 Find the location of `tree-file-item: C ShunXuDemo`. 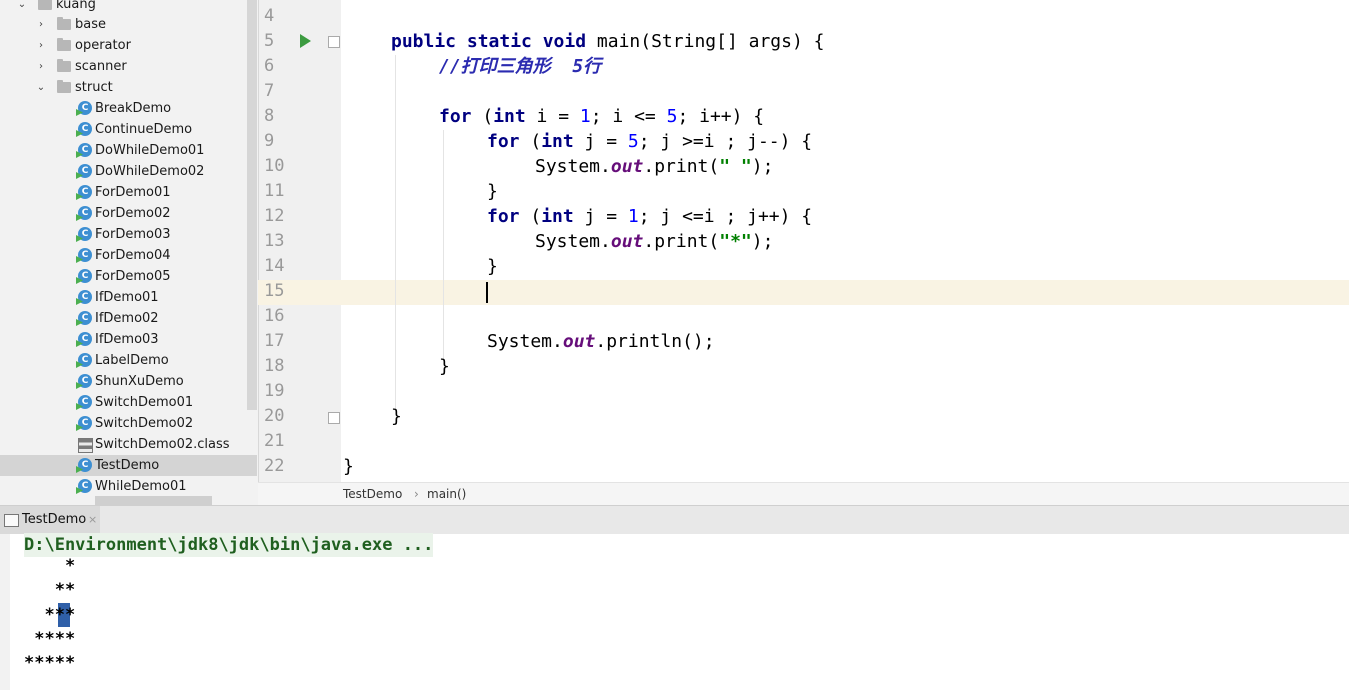

tree-file-item: C ShunXuDemo is located at coordinates (128, 381).